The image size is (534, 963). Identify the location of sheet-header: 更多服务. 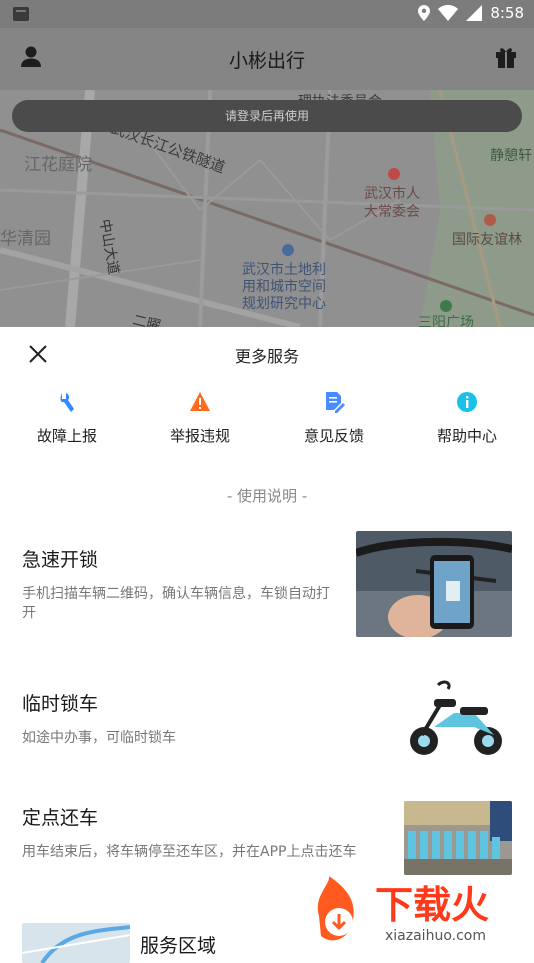
(267, 354).